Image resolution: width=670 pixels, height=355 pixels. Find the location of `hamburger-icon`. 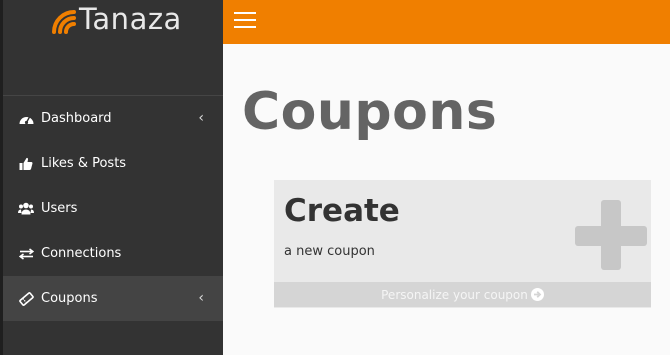

hamburger-icon is located at coordinates (245, 20).